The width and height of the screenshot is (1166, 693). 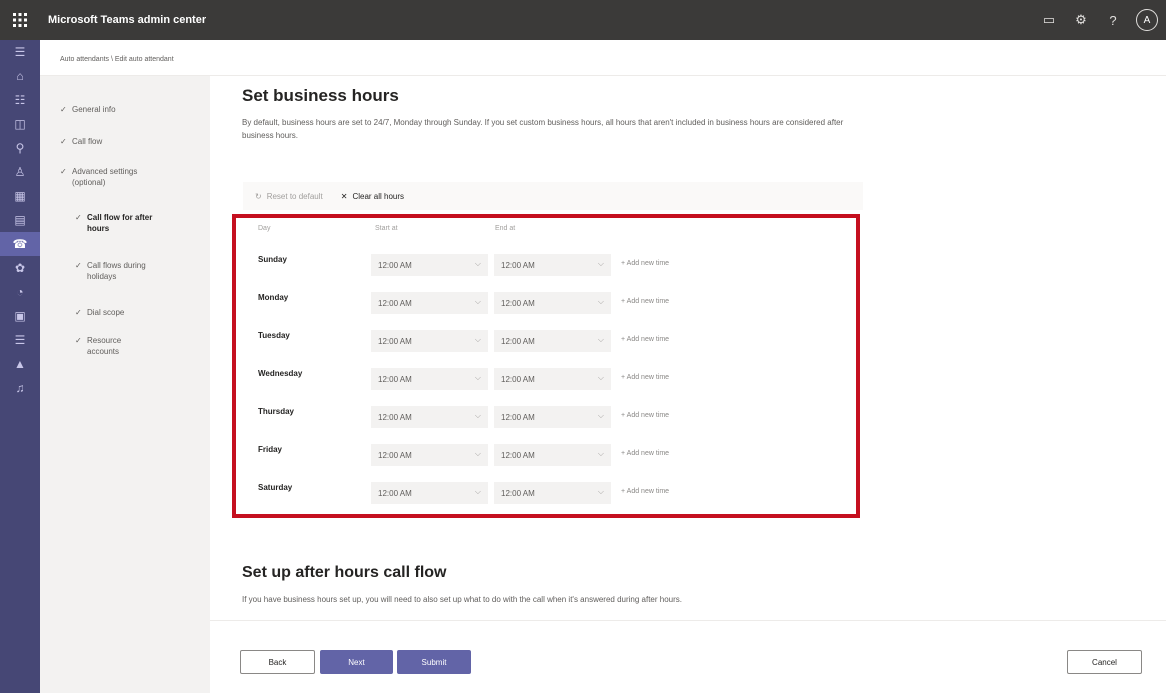 I want to click on breadcrumb: Auto attendants \ Edit auto attendant, so click(x=117, y=59).